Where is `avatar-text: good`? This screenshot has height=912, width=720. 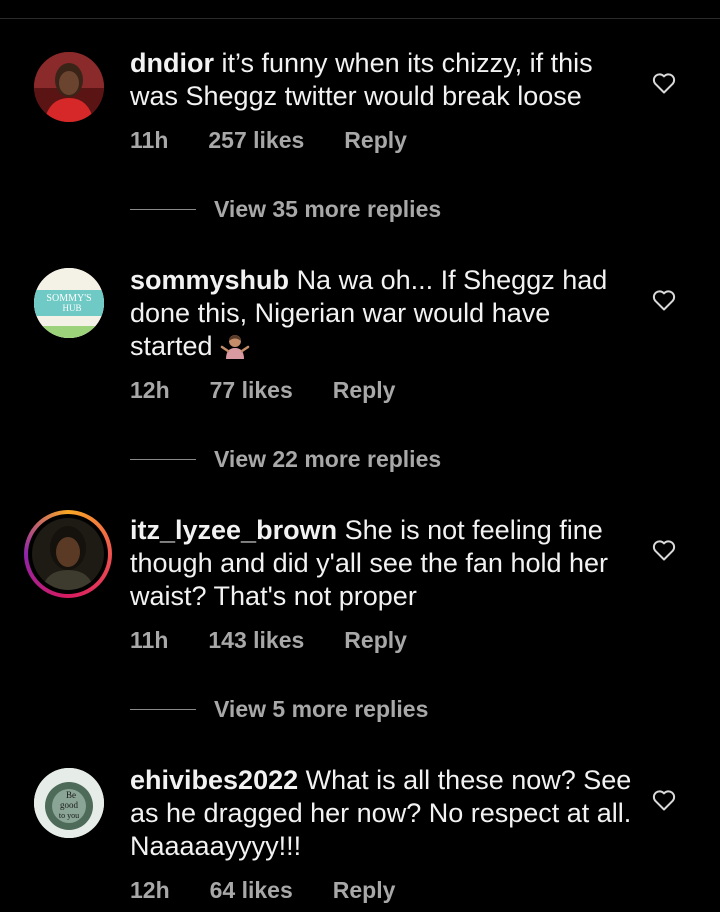
avatar-text: good is located at coordinates (69, 805).